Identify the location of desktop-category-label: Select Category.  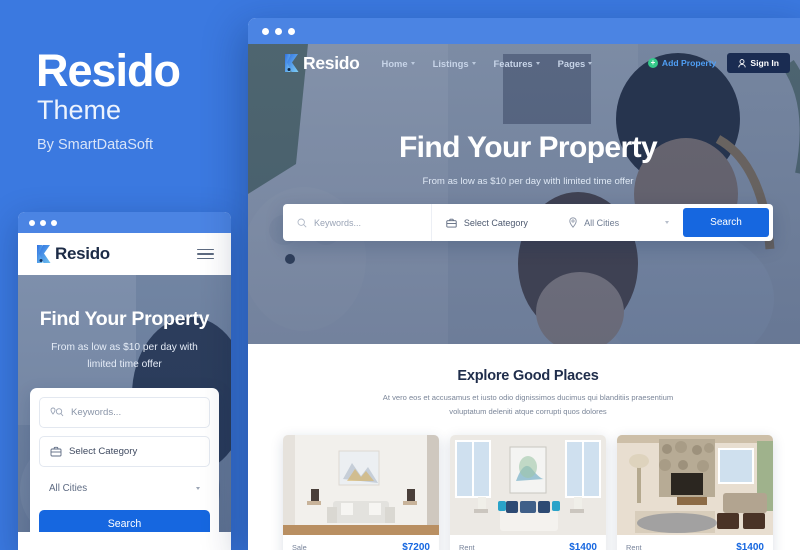
(495, 222).